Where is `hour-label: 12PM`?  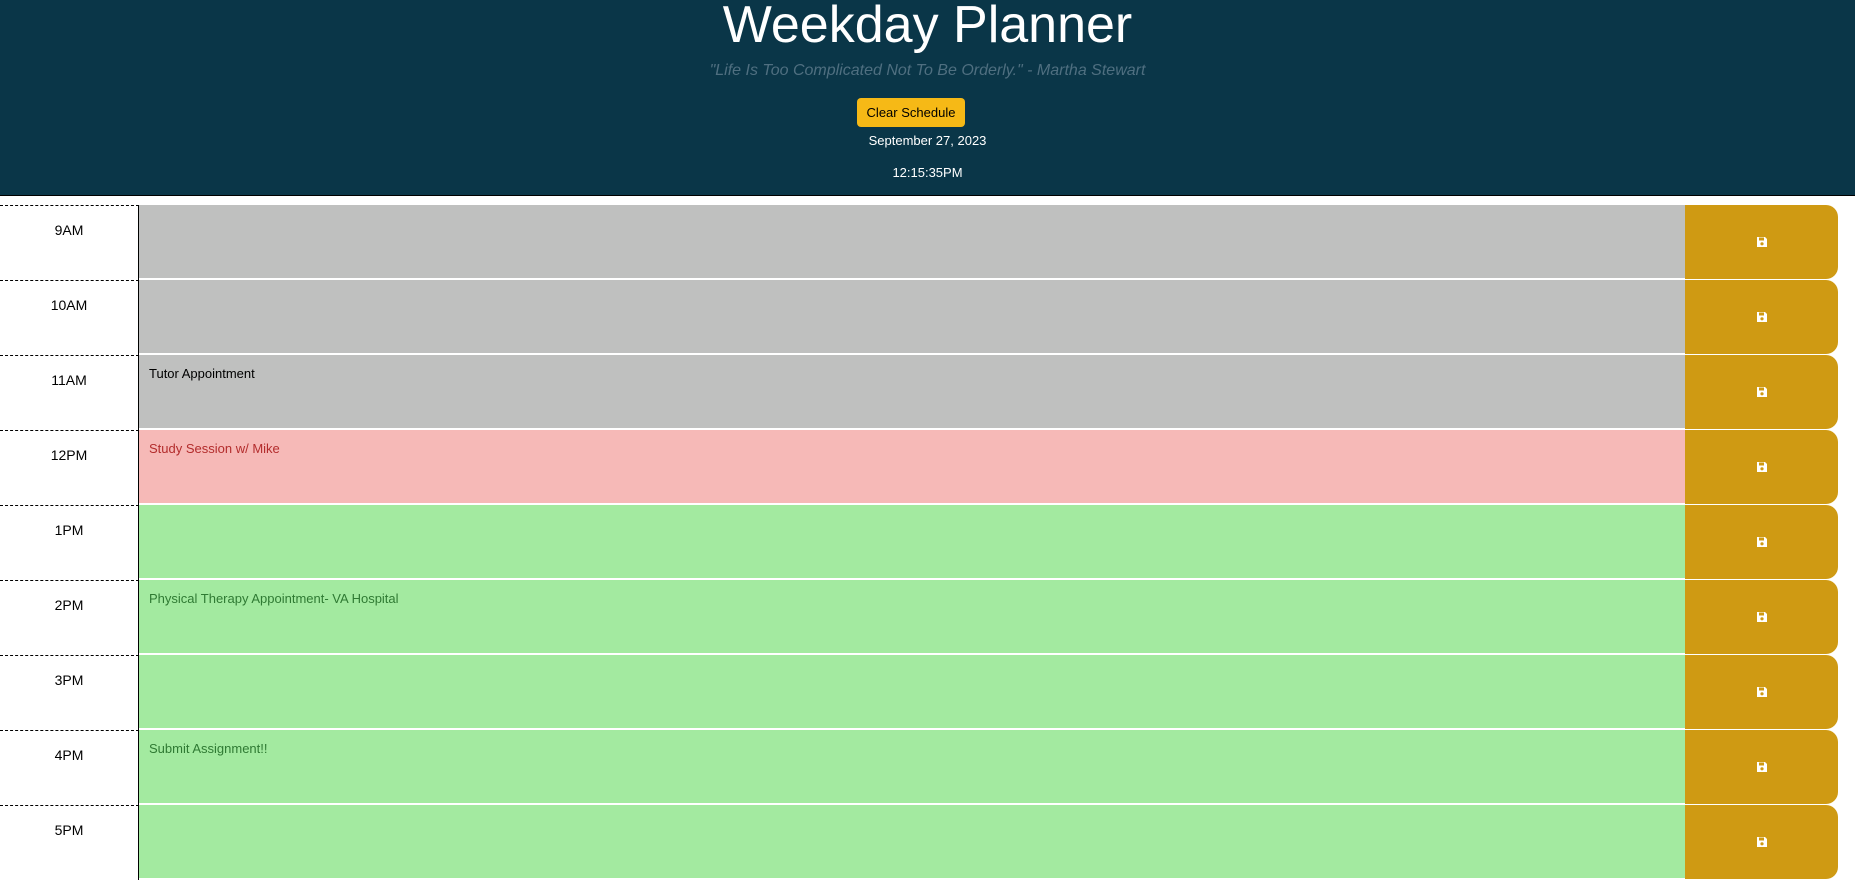
hour-label: 12PM is located at coordinates (69, 467).